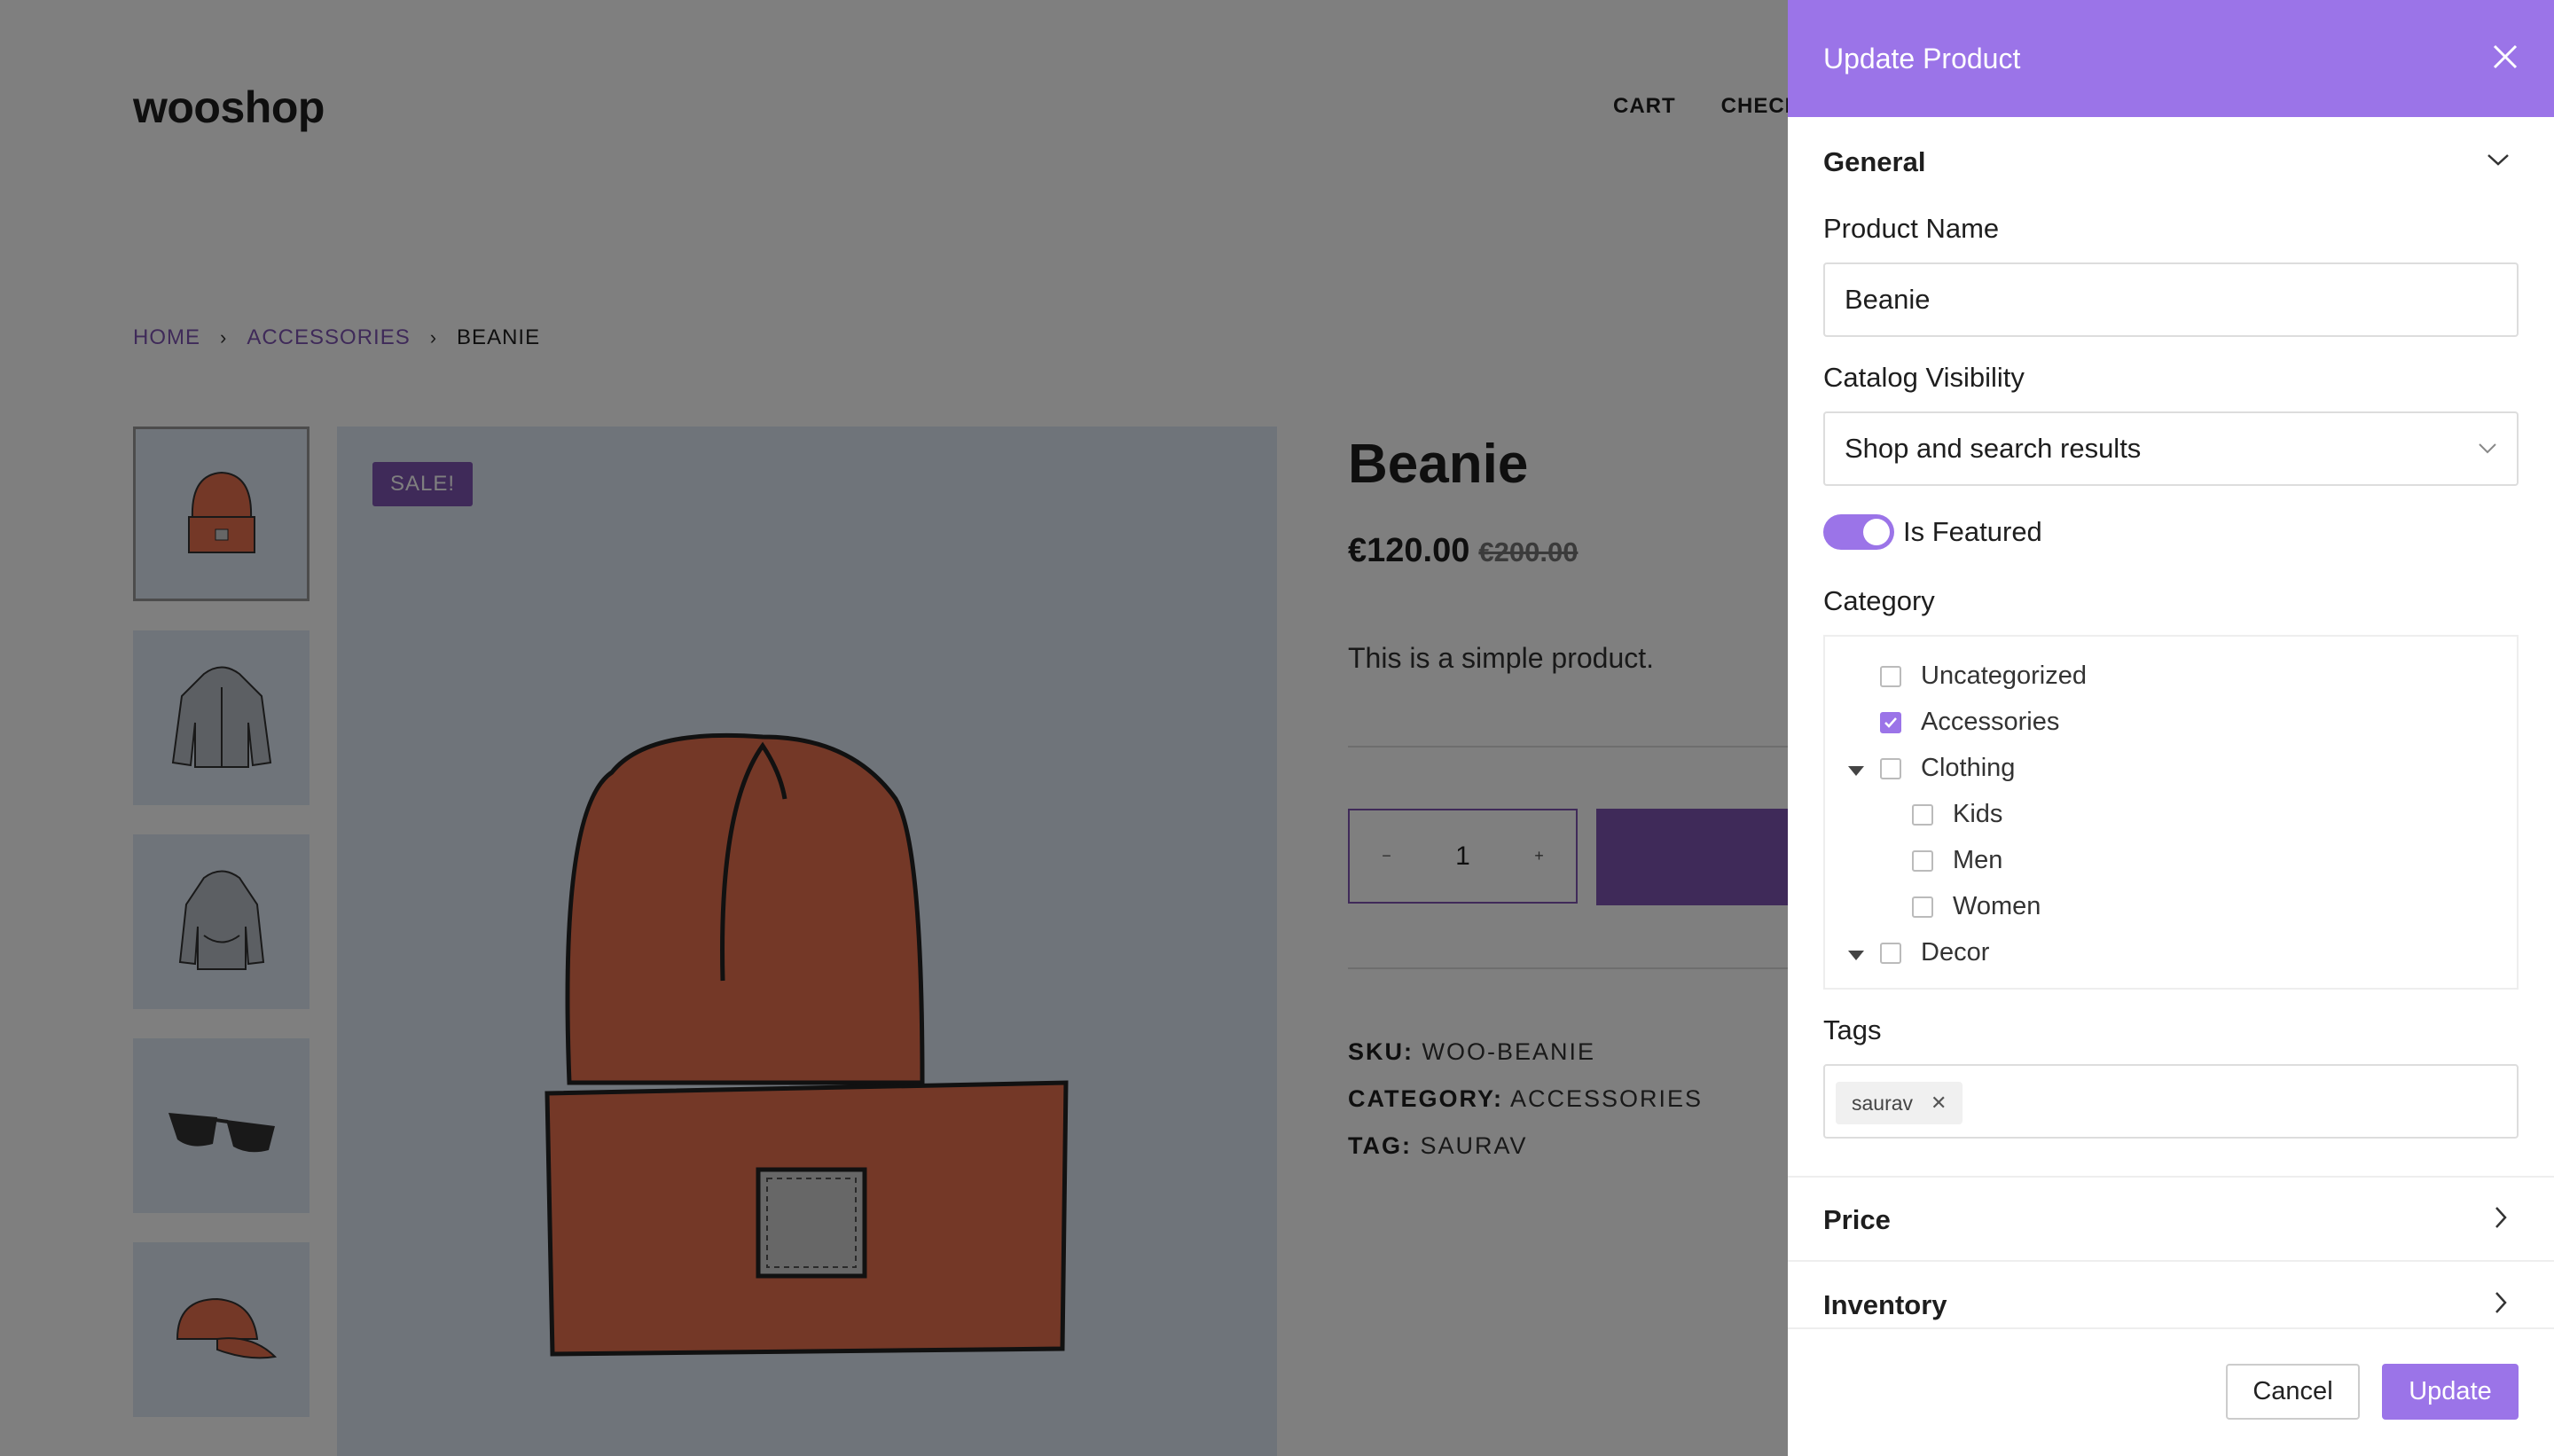 The width and height of the screenshot is (2554, 1456). Describe the element at coordinates (2171, 299) in the screenshot. I see `product-name-input: Beanie` at that location.